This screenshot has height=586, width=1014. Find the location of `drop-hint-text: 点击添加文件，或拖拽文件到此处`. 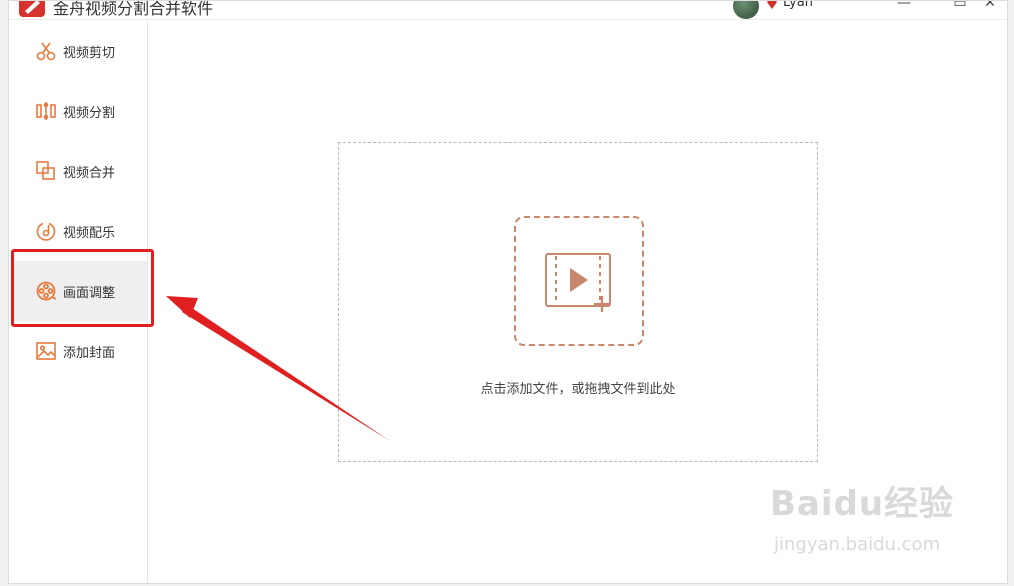

drop-hint-text: 点击添加文件，或拖拽文件到此处 is located at coordinates (578, 389).